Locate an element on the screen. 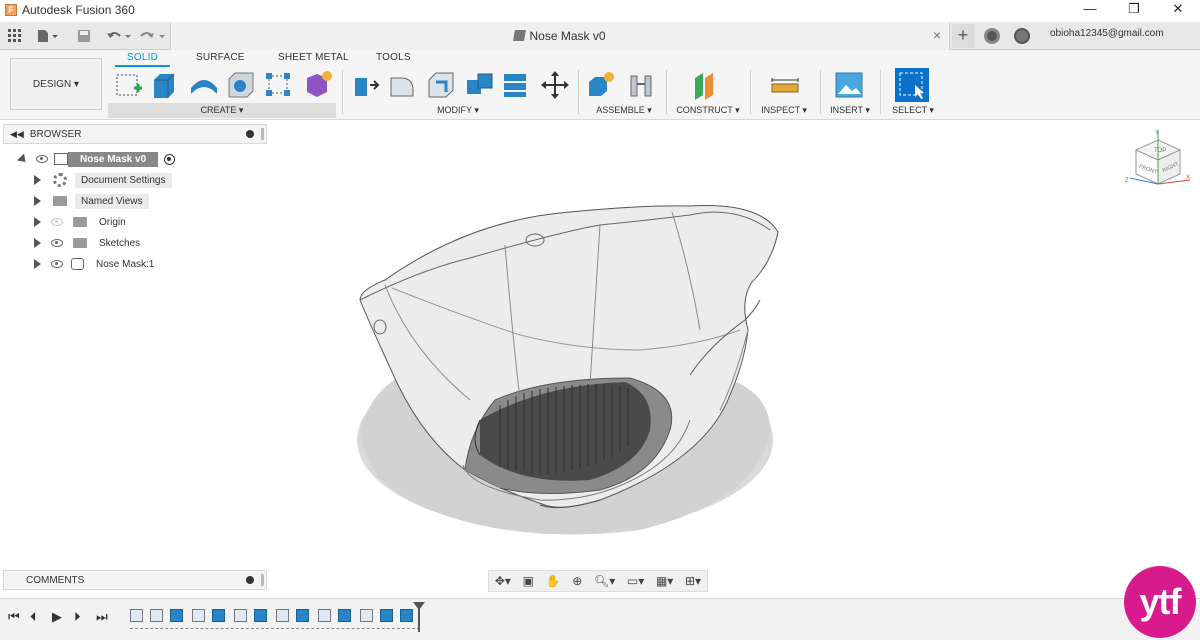 The image size is (1200, 640). grid-settings-icon: ▦▾ is located at coordinates (664, 581).